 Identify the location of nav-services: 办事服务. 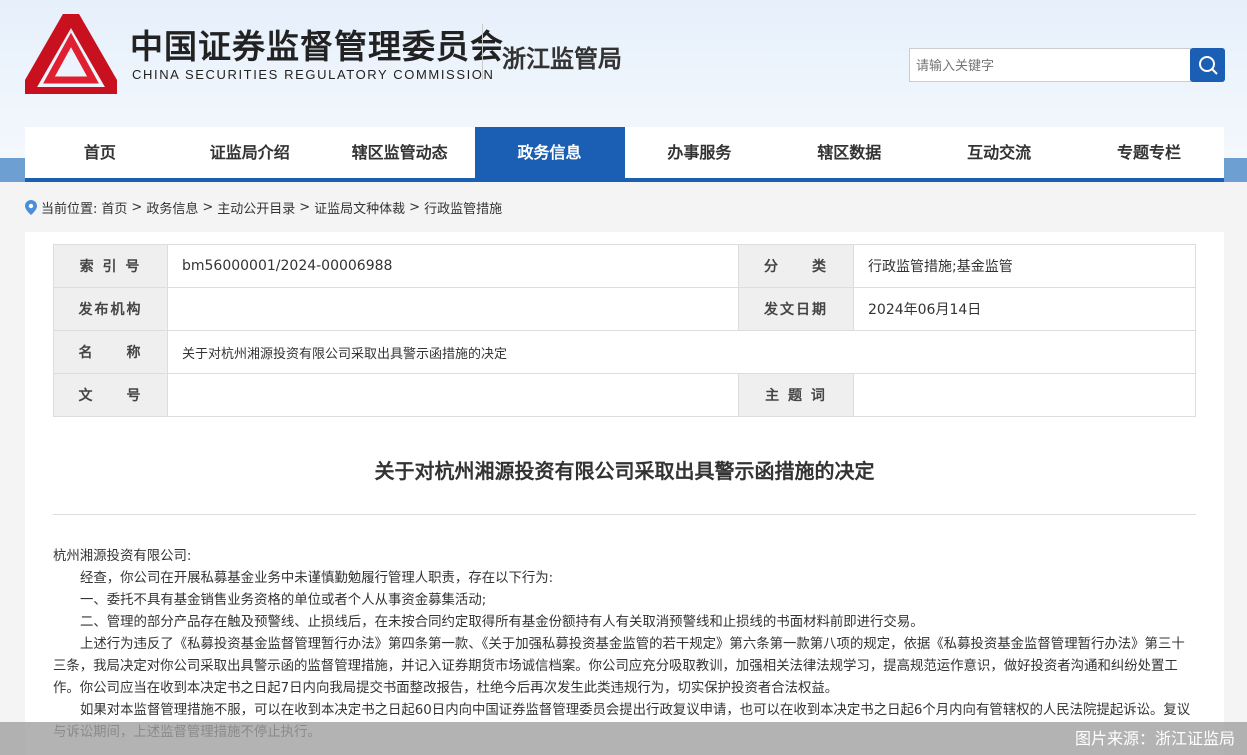
(700, 152).